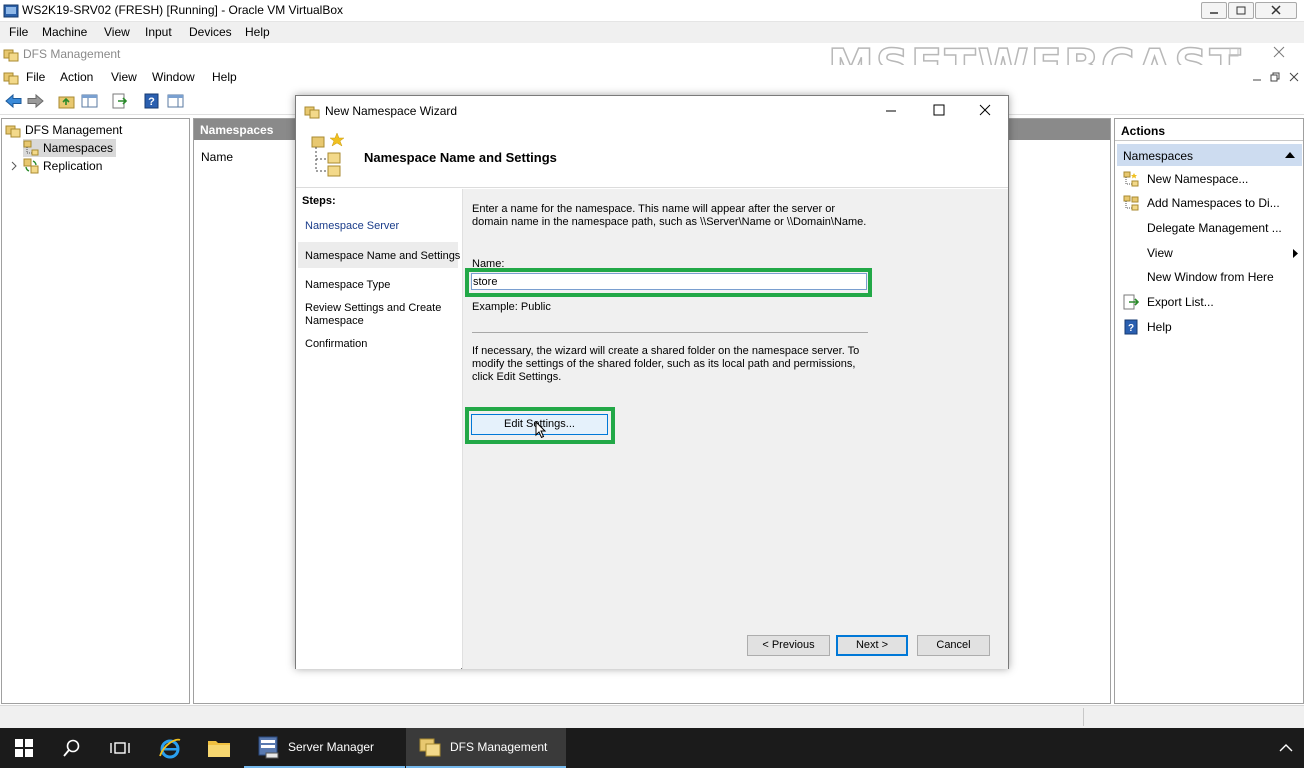 Image resolution: width=1304 pixels, height=768 pixels. I want to click on wizard-title: New Namespace Wizard, so click(391, 111).